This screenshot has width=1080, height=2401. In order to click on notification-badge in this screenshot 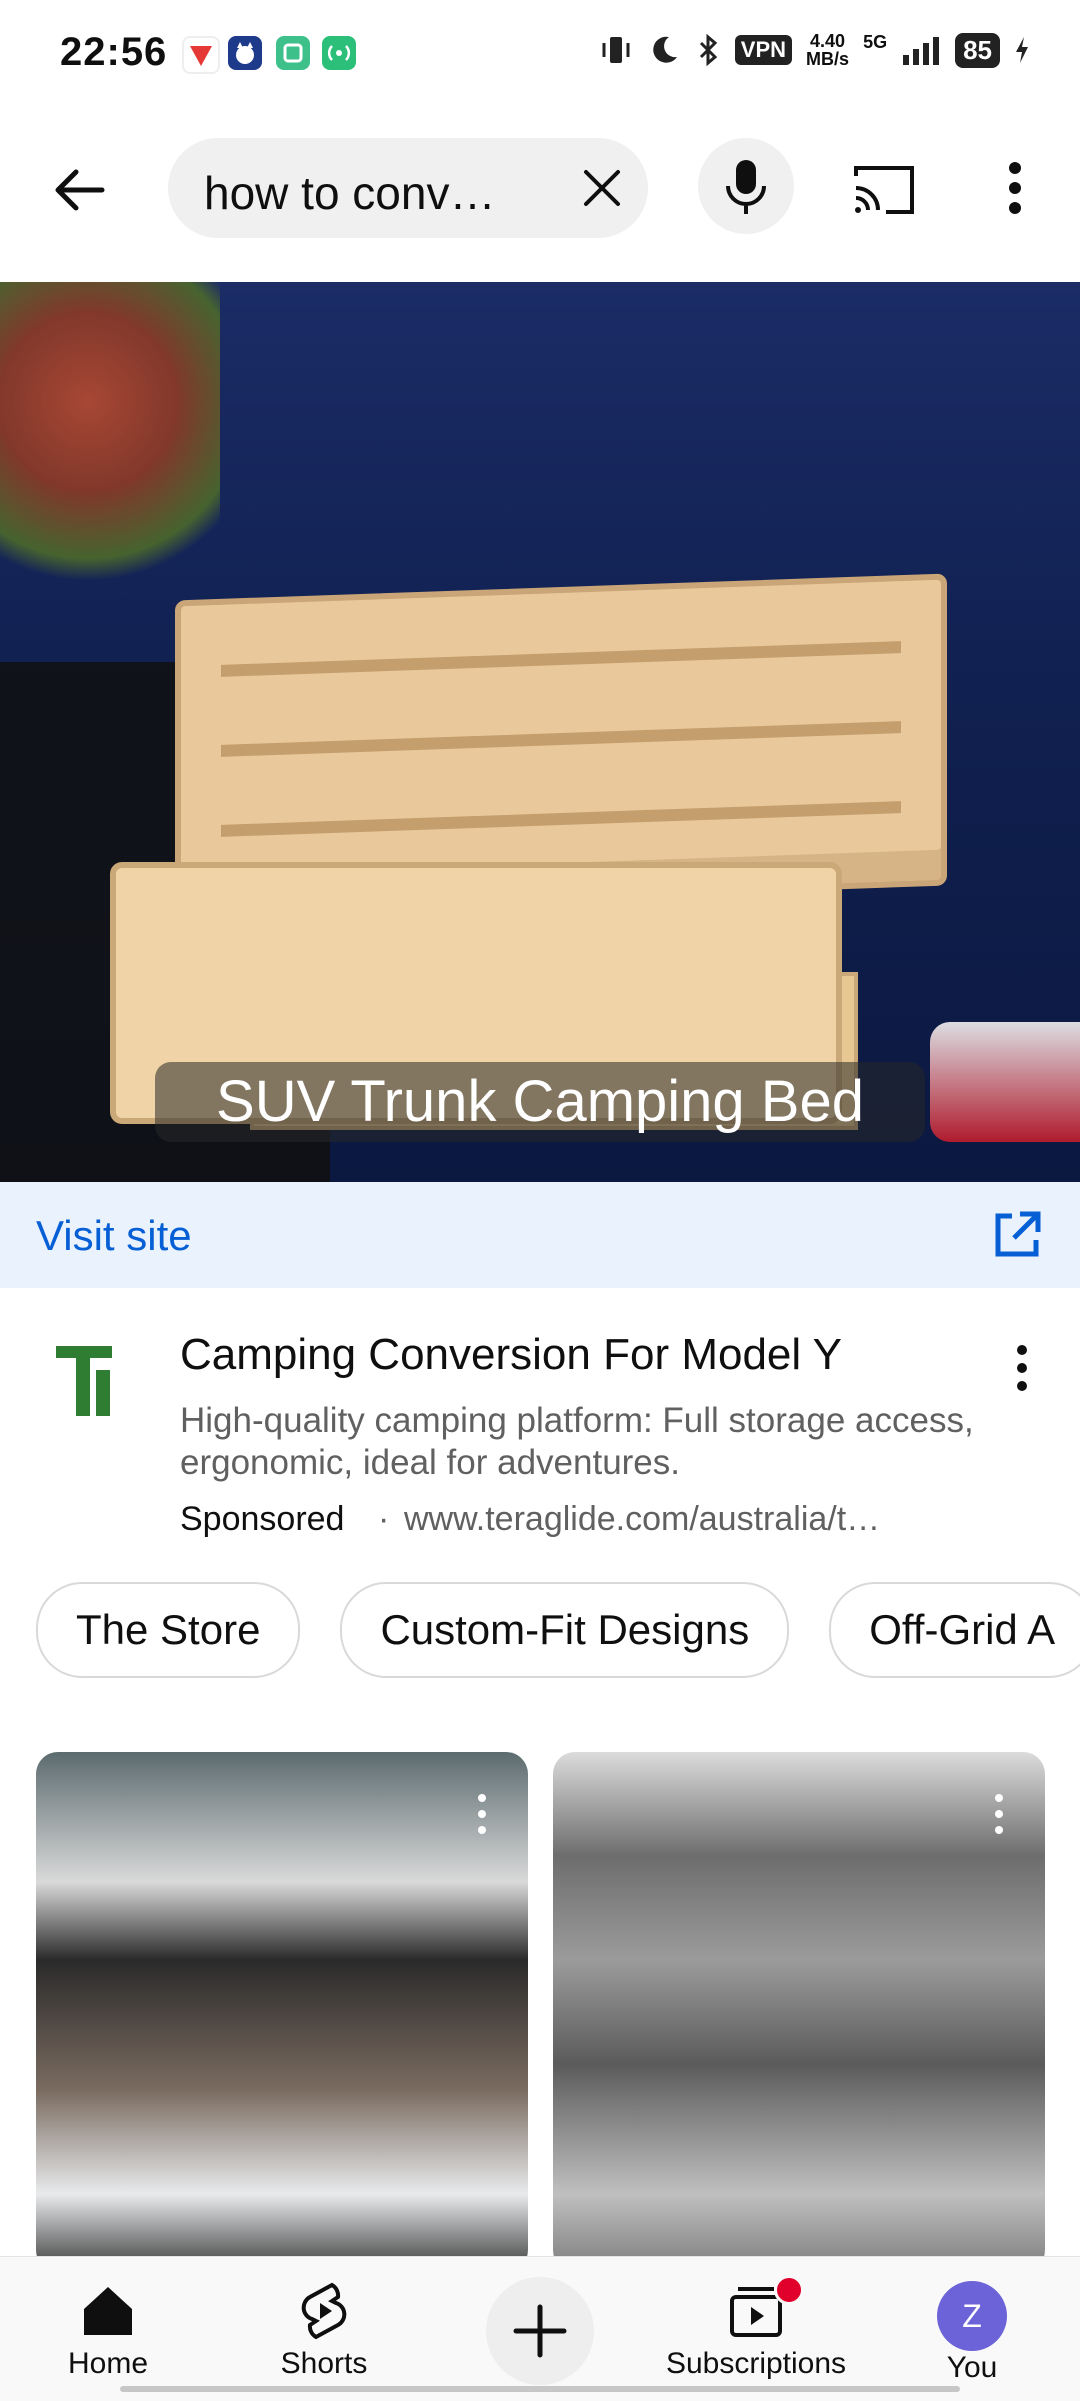, I will do `click(789, 2290)`.